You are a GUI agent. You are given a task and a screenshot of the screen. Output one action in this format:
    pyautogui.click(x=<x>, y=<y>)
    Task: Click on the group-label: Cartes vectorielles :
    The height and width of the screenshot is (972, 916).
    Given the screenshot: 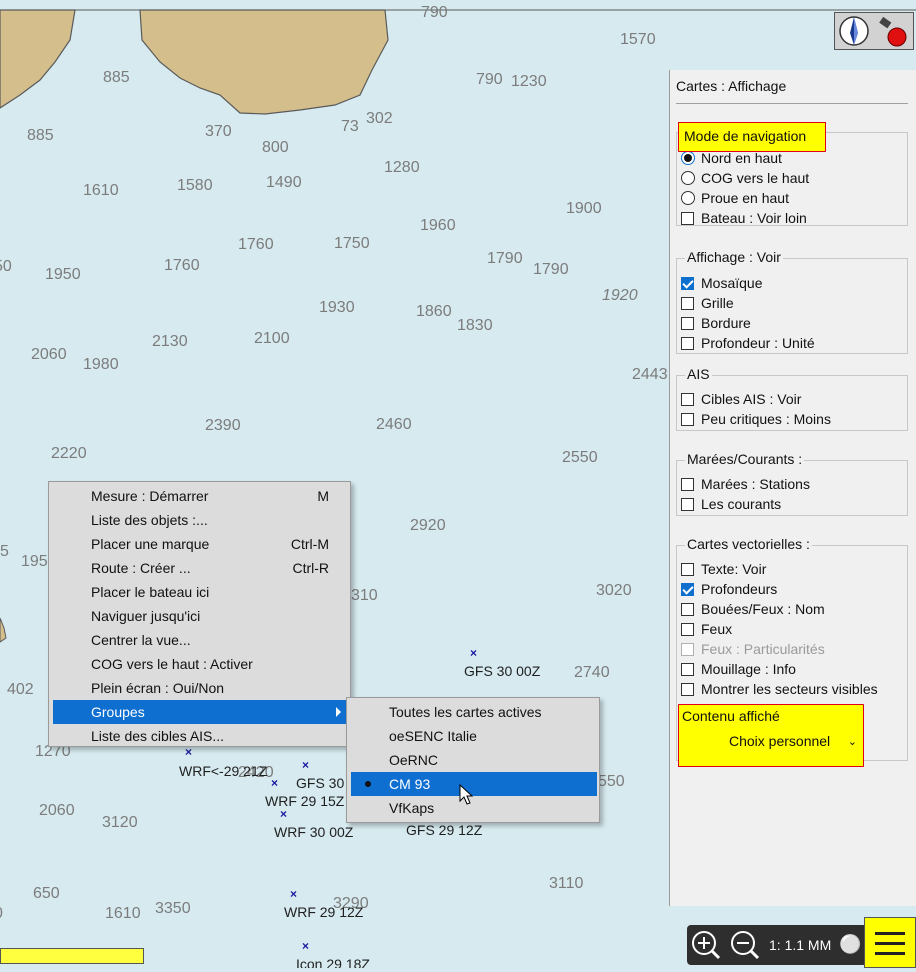 What is the action you would take?
    pyautogui.click(x=748, y=544)
    